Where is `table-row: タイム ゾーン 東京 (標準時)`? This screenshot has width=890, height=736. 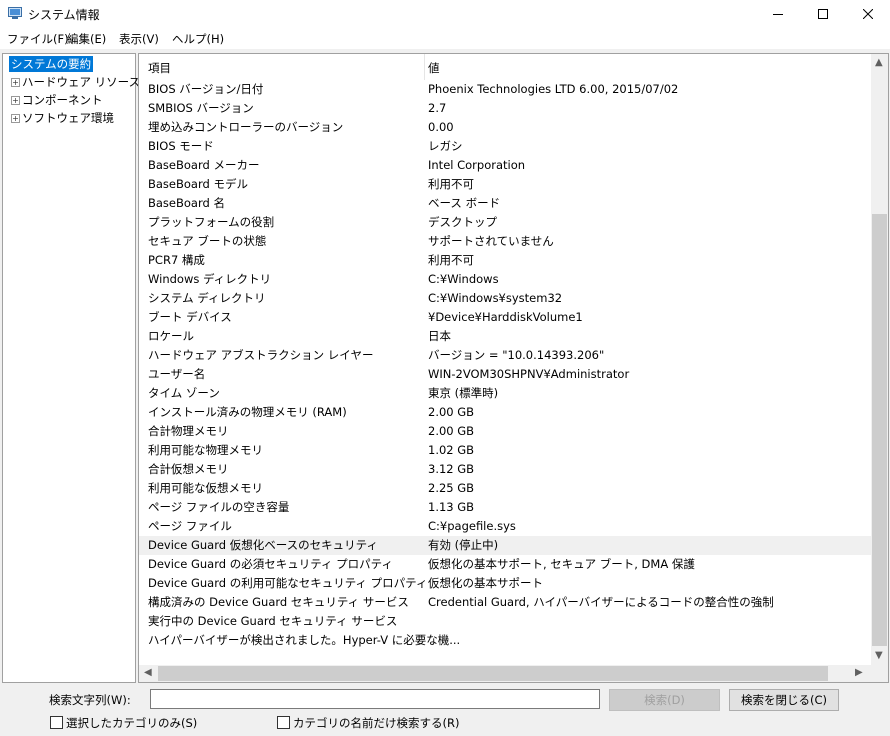
table-row: タイム ゾーン 東京 (標準時) is located at coordinates (505, 393).